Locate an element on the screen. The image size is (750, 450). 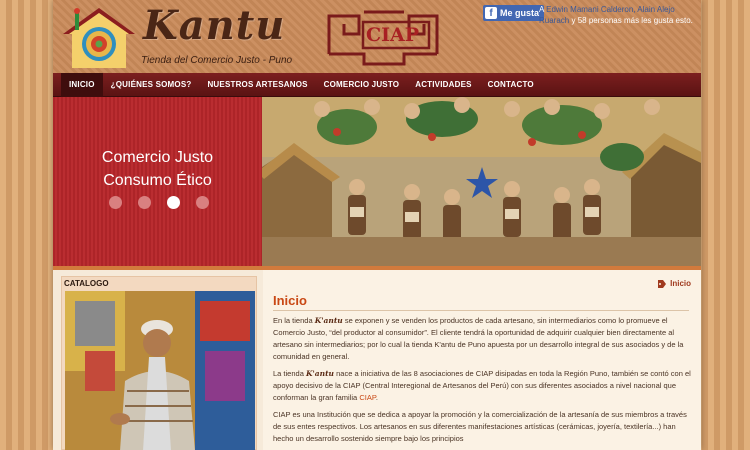
p2-brand-name: K'antu is located at coordinates (320, 373).